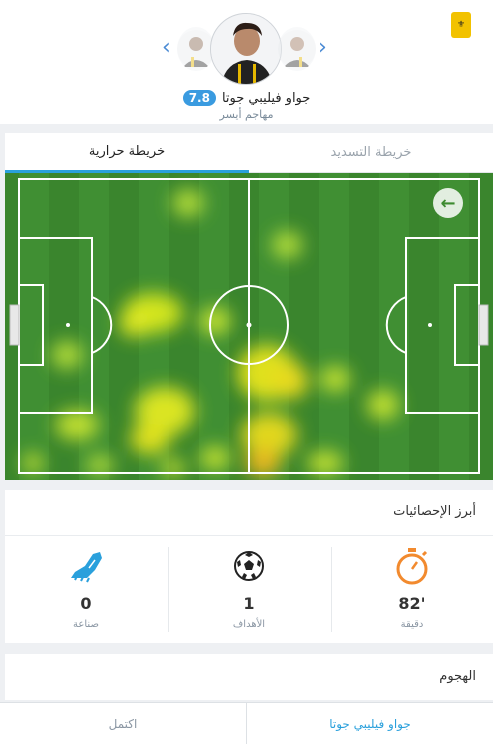  I want to click on stat-assists: 0 صناعة, so click(86, 591).